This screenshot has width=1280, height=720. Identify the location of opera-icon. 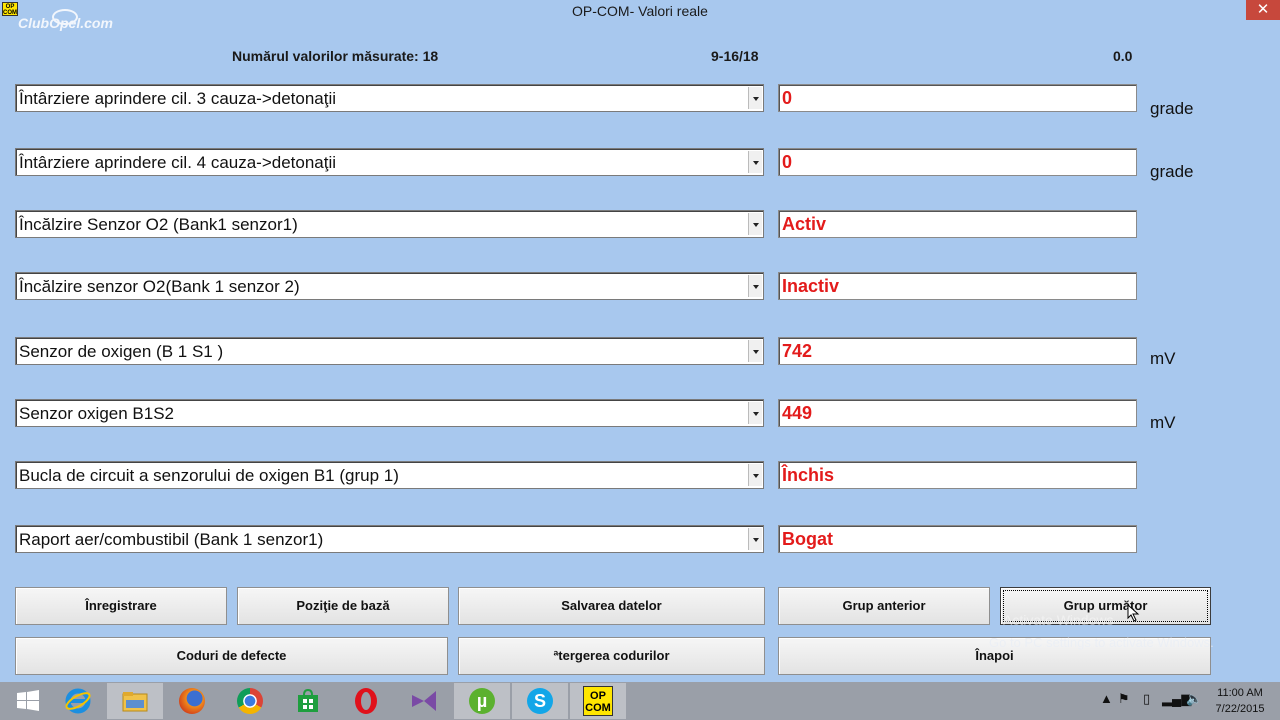
(366, 701).